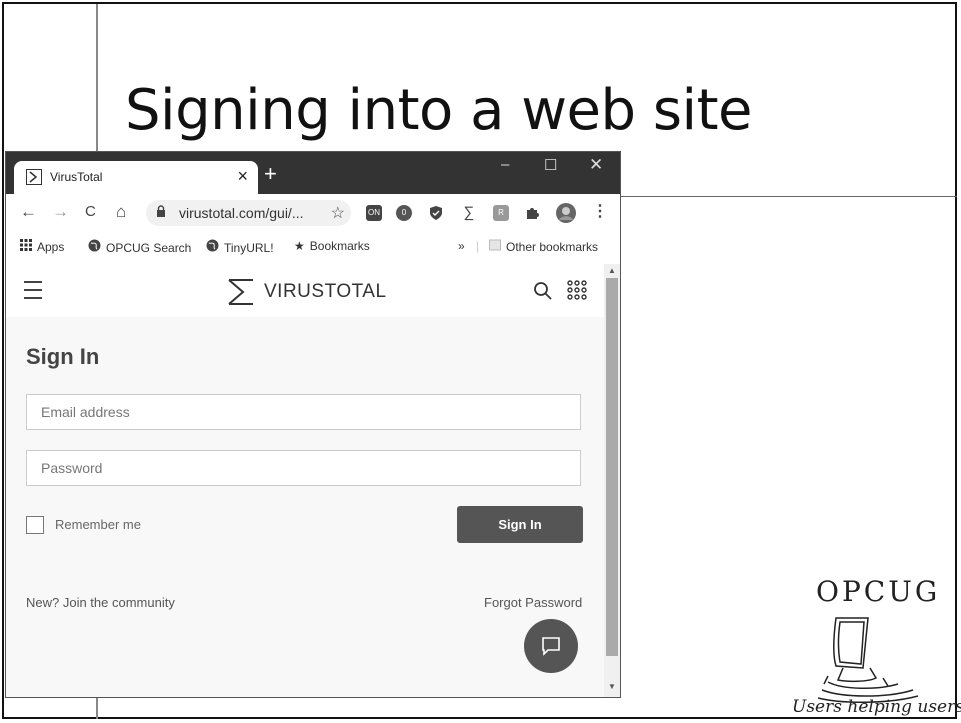 The image size is (961, 723). Describe the element at coordinates (60, 212) in the screenshot. I see `forward-arrow-icon: →` at that location.